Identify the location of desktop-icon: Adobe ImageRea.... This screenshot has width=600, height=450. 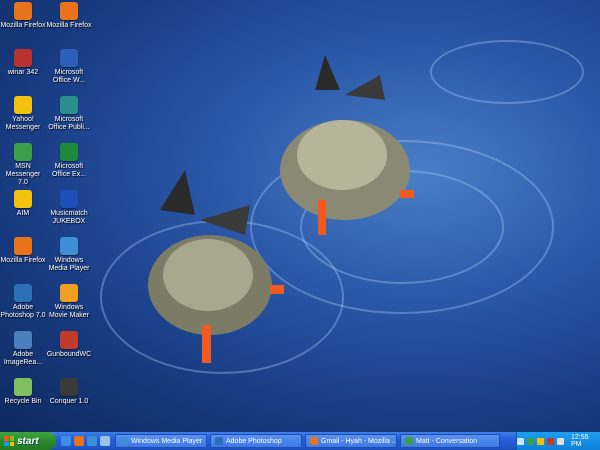
(23, 349).